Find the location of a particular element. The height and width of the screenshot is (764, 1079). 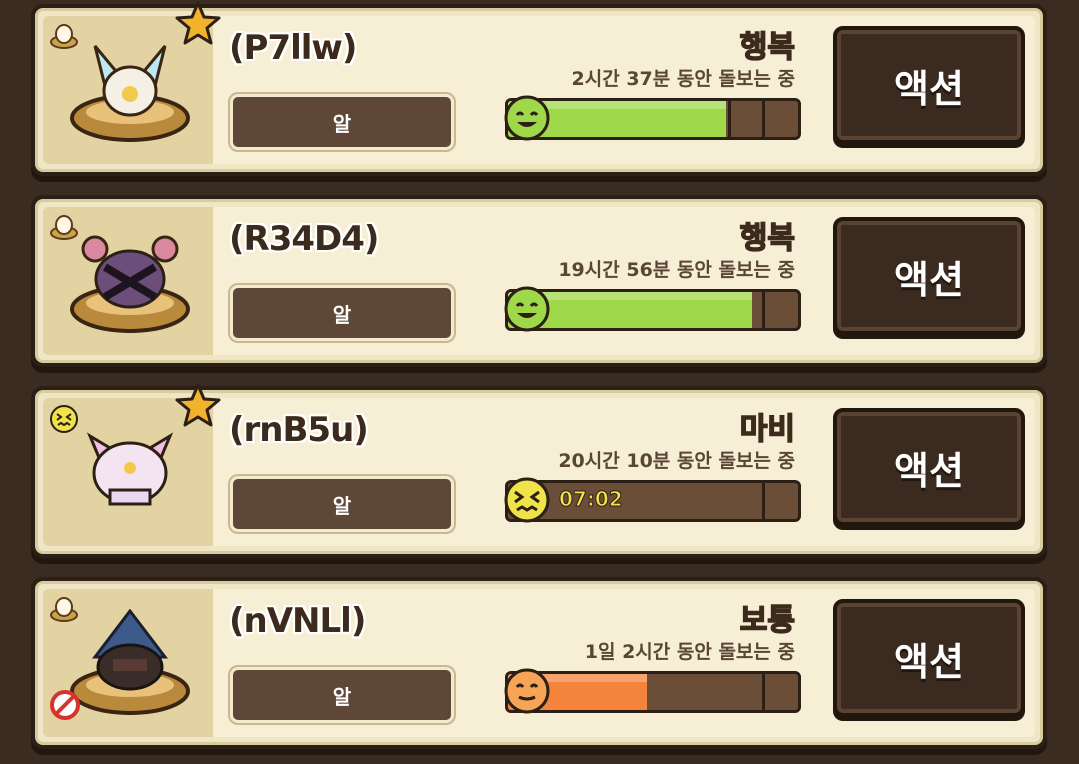

care-duration: 1일 2시간 동안 돌보는 중 is located at coordinates (689, 652).